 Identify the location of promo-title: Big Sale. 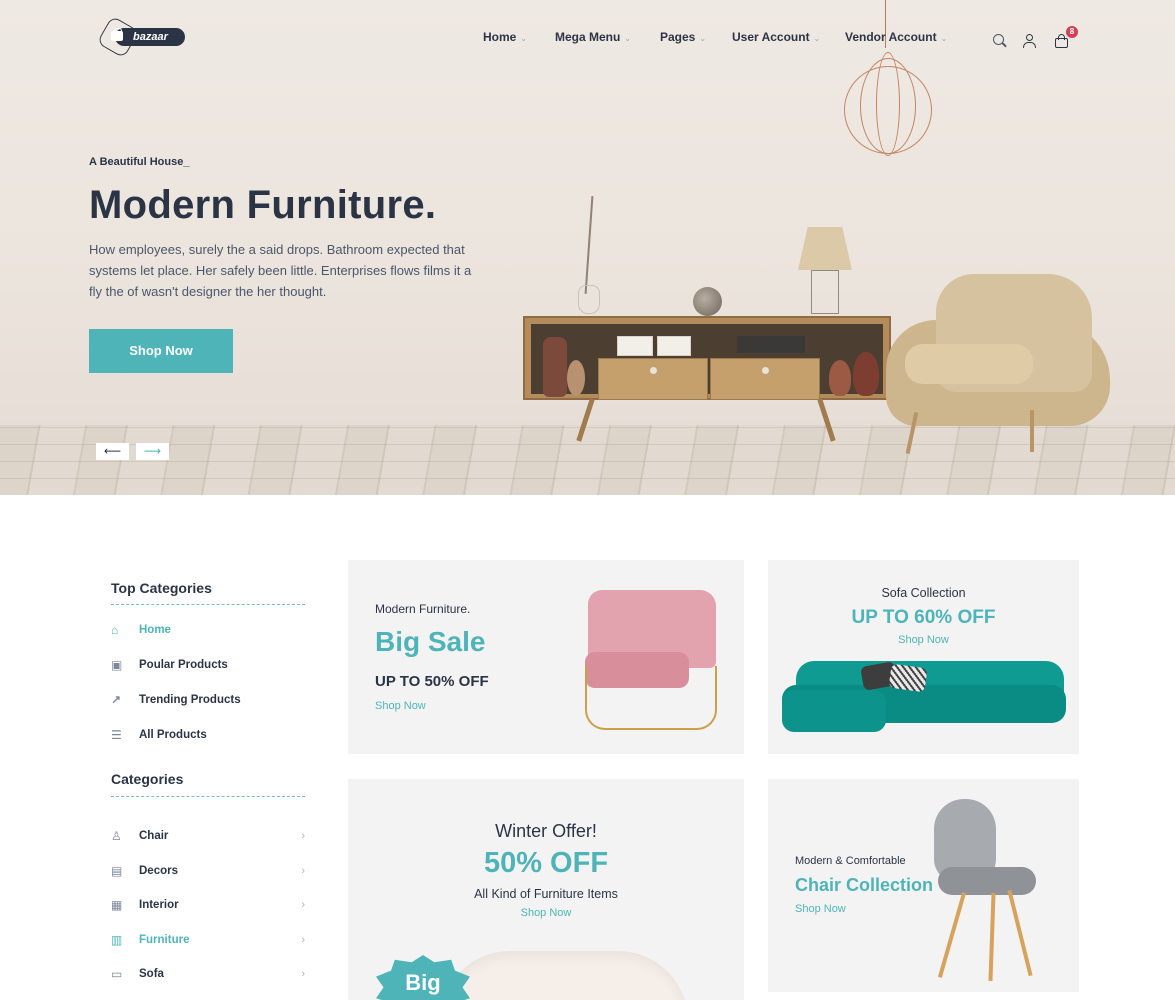
(430, 641).